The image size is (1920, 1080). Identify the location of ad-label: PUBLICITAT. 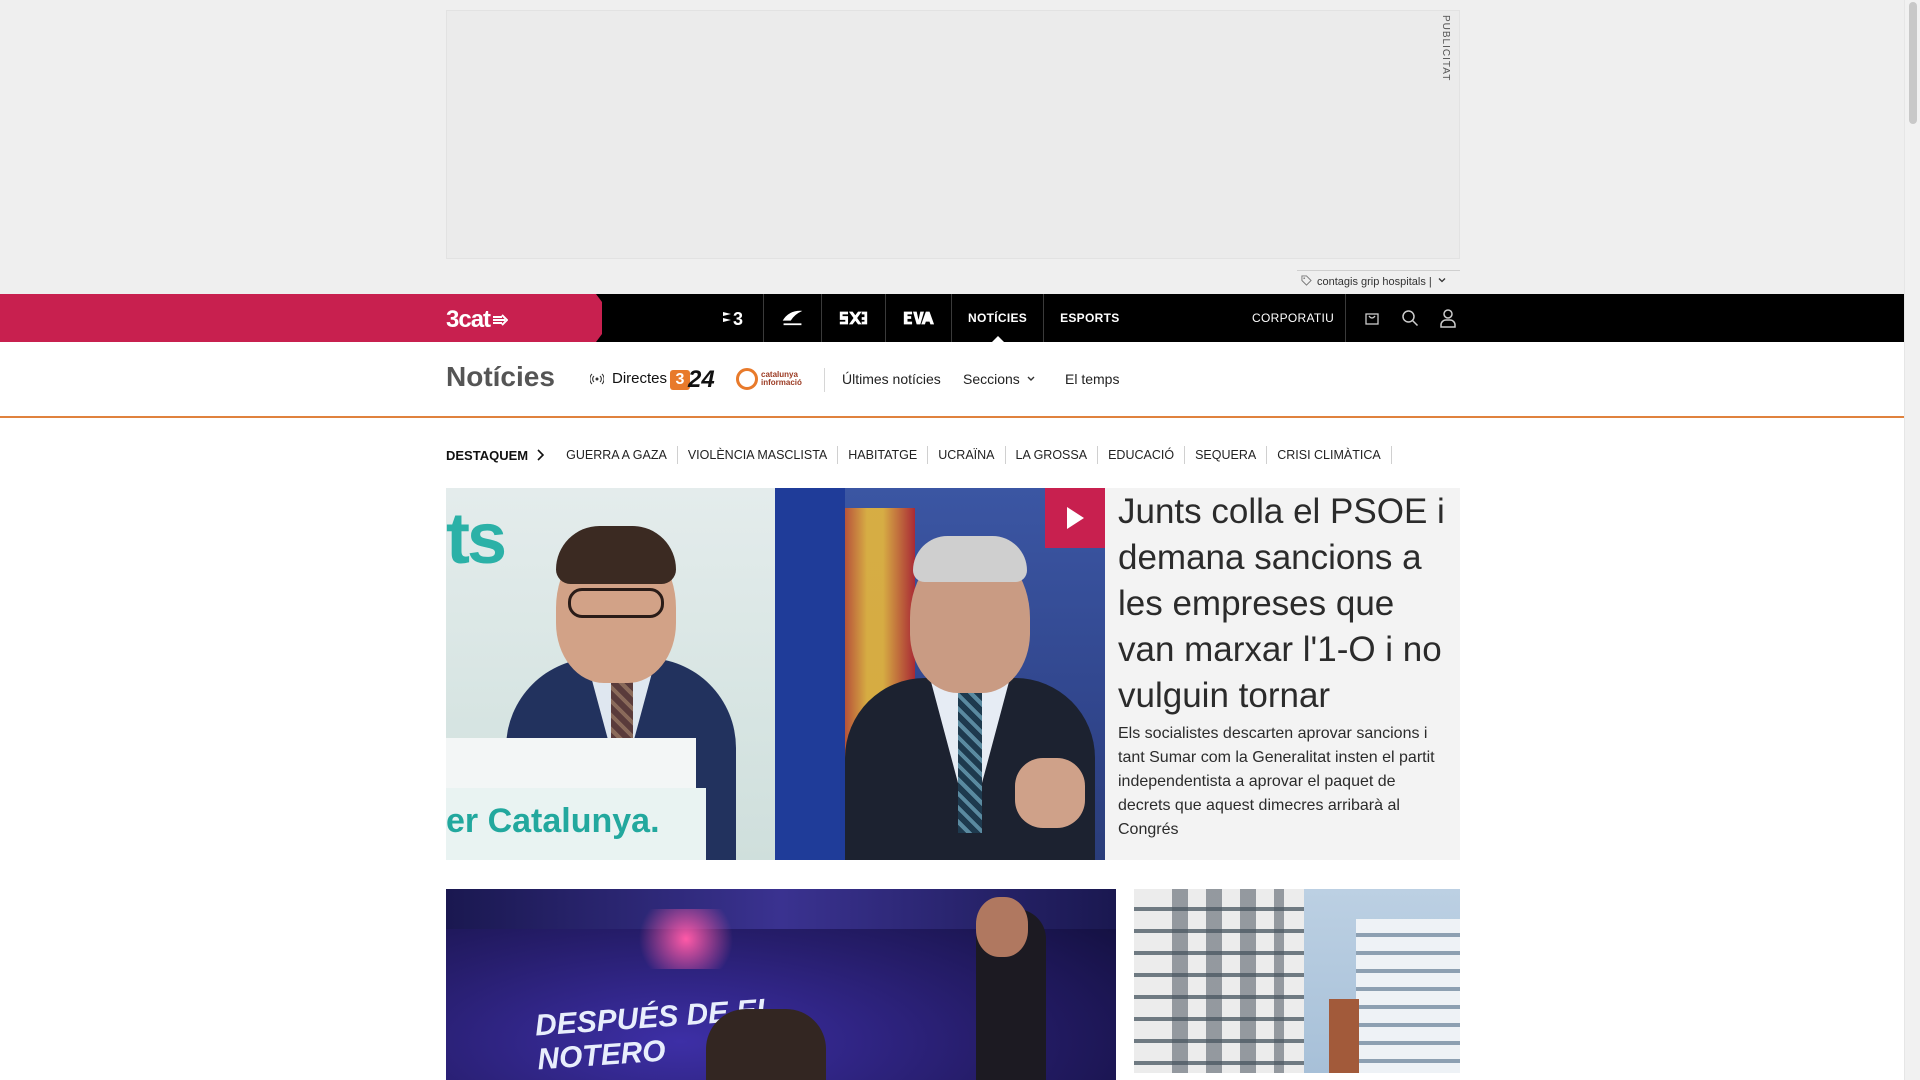
(1445, 48).